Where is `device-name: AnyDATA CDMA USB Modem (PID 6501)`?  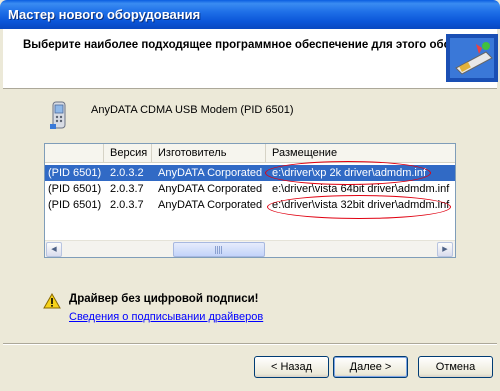
device-name: AnyDATA CDMA USB Modem (PID 6501) is located at coordinates (192, 110).